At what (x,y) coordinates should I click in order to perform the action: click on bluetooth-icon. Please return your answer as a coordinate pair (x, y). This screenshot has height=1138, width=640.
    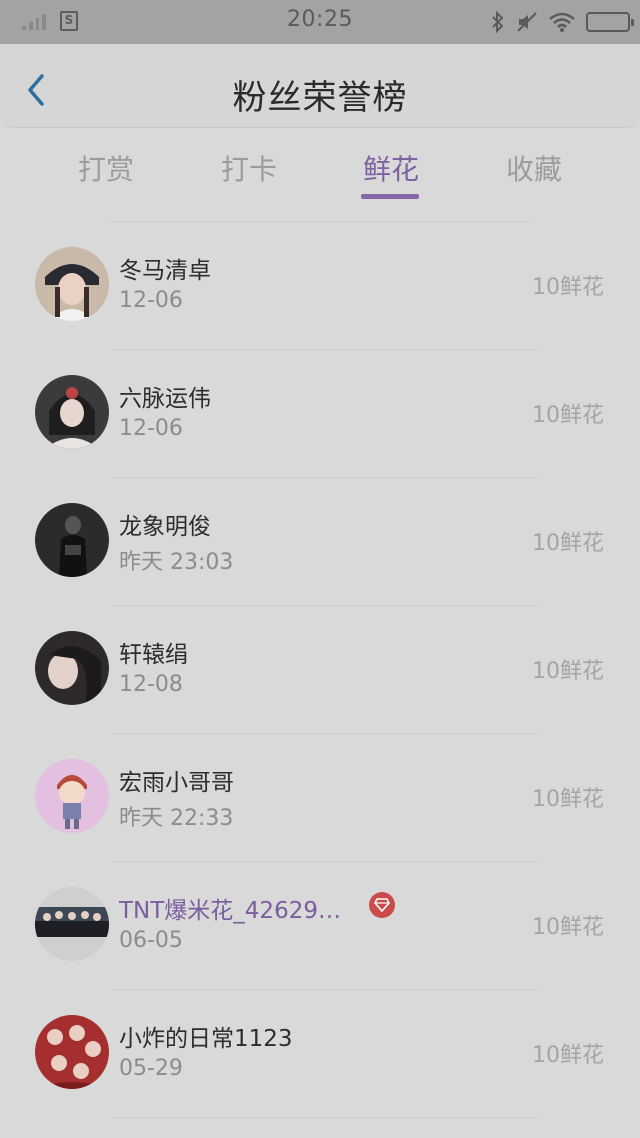
    Looking at the image, I should click on (498, 22).